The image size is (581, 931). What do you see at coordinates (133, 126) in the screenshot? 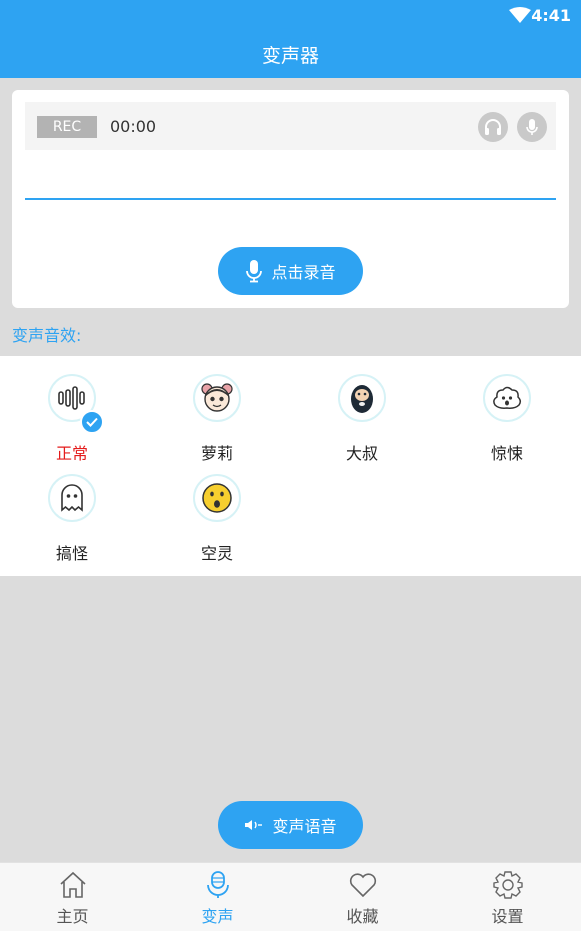
I see `recording-timer: 00:00` at bounding box center [133, 126].